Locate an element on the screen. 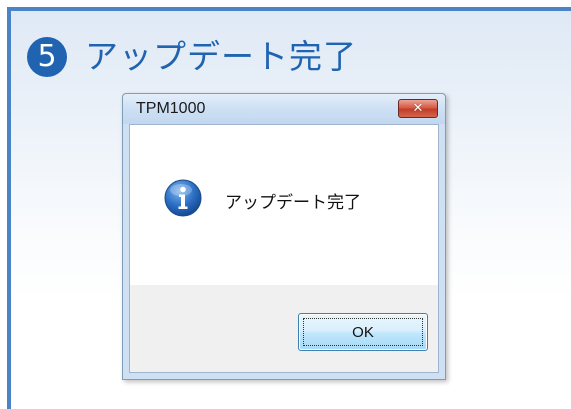 The width and height of the screenshot is (571, 409). dialog-message: アップデート完了 is located at coordinates (293, 203).